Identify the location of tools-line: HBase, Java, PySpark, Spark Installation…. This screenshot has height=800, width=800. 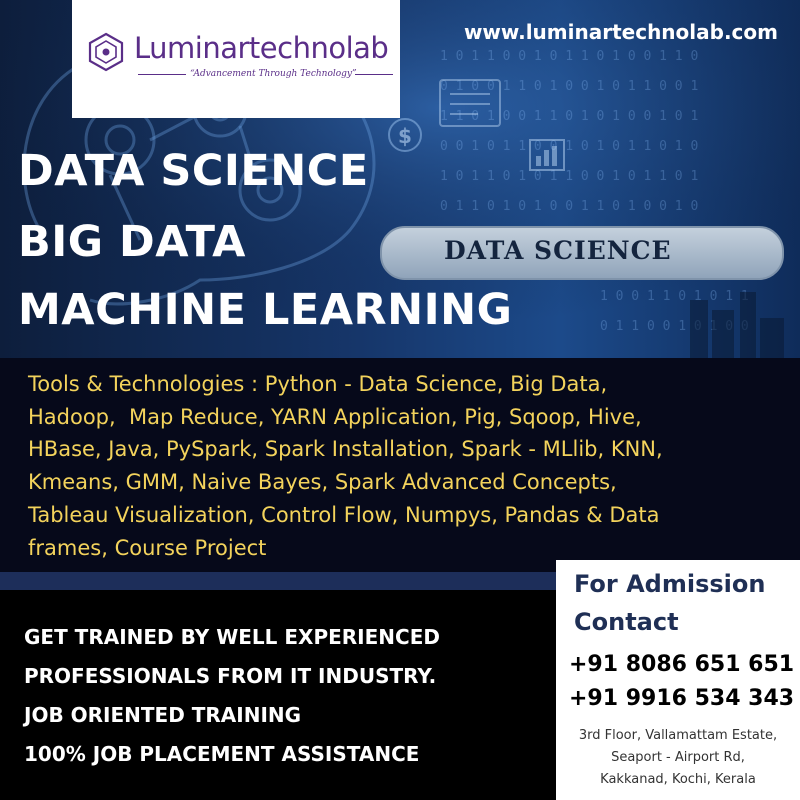
(345, 449).